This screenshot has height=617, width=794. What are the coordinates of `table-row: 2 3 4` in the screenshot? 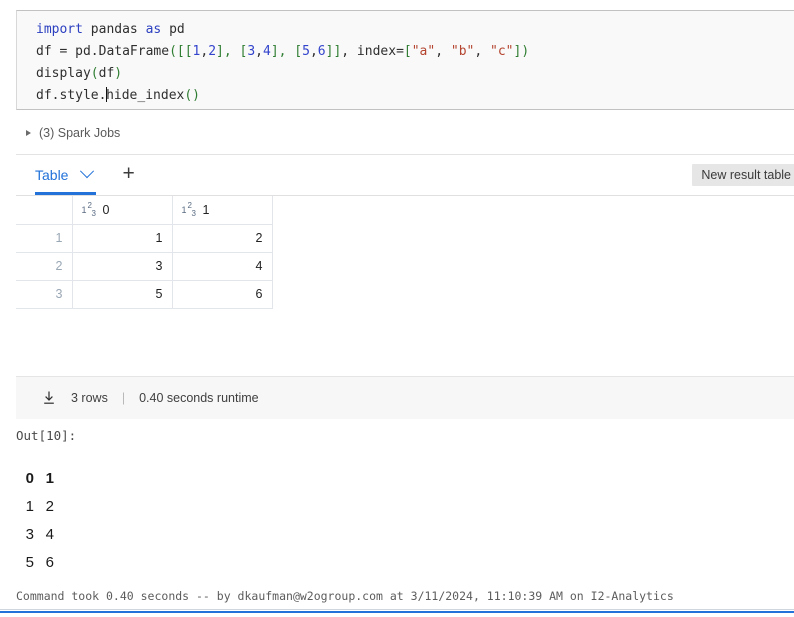 It's located at (144, 266).